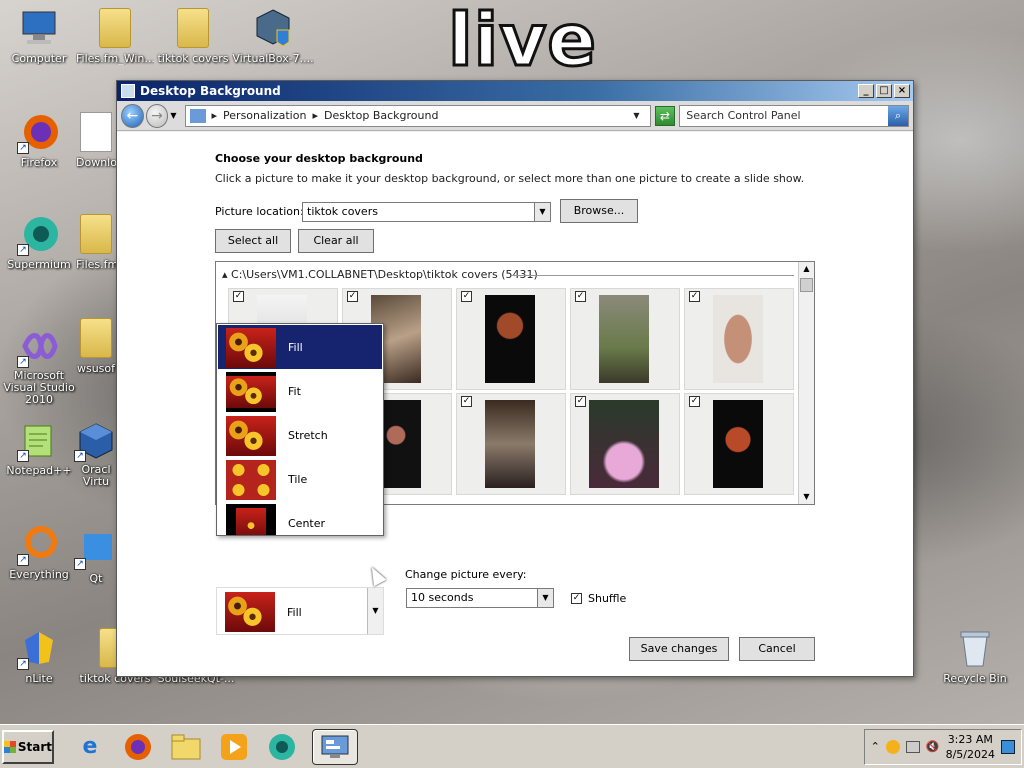 This screenshot has width=1024, height=768. What do you see at coordinates (942, 746) in the screenshot?
I see `system-tray: ⌃ 🔇 3:23 AM 8/5/2024` at bounding box center [942, 746].